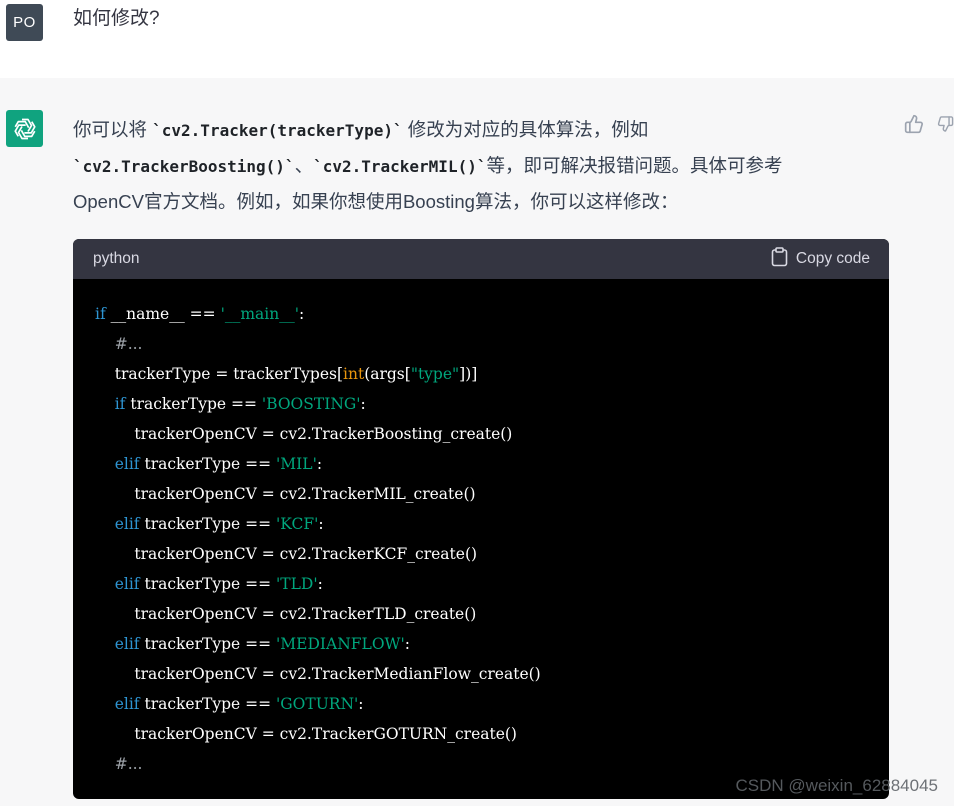 The width and height of the screenshot is (954, 806). Describe the element at coordinates (481, 614) in the screenshot. I see `code-line: trackerOpenCV = cv2.TrackerTLD_create()` at that location.